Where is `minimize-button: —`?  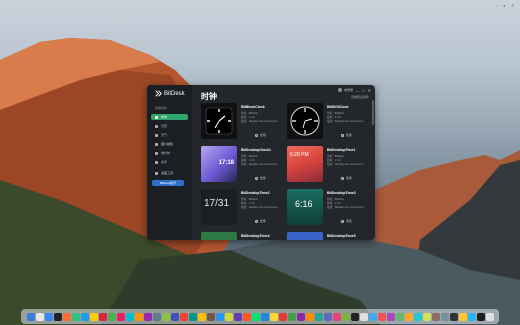 minimize-button: — is located at coordinates (357, 90).